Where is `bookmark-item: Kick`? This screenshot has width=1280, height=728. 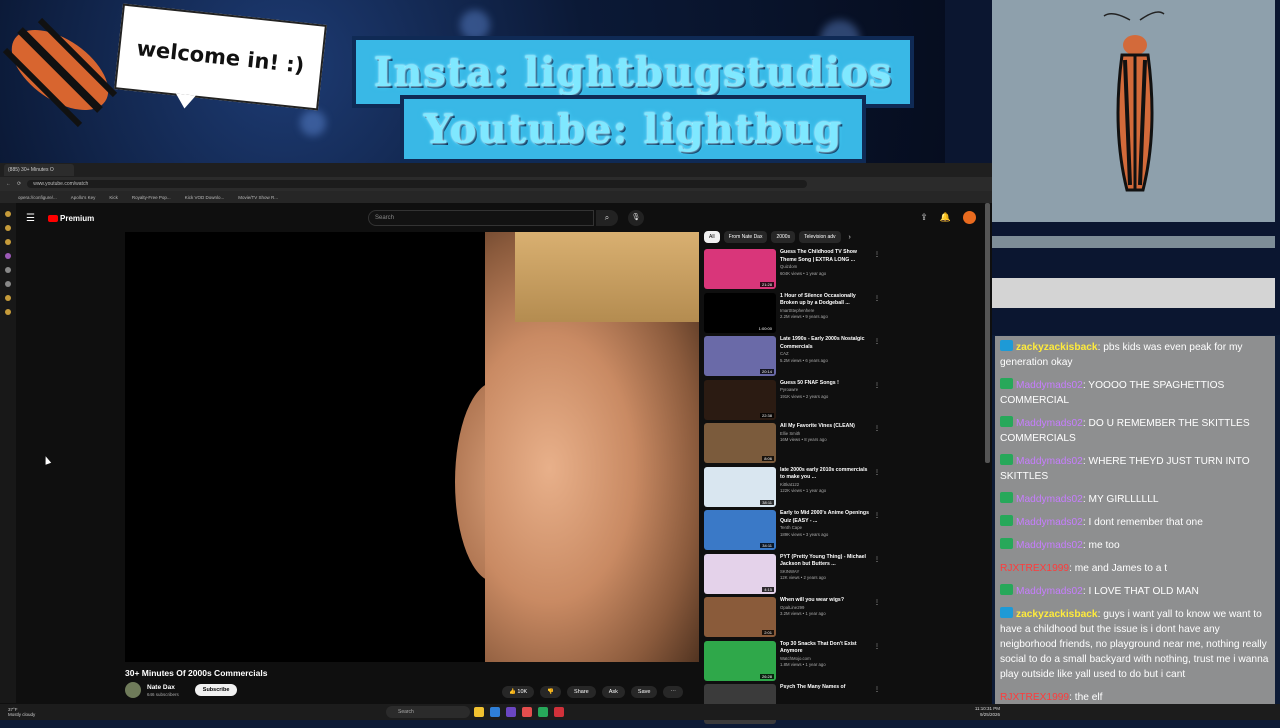 bookmark-item: Kick is located at coordinates (113, 197).